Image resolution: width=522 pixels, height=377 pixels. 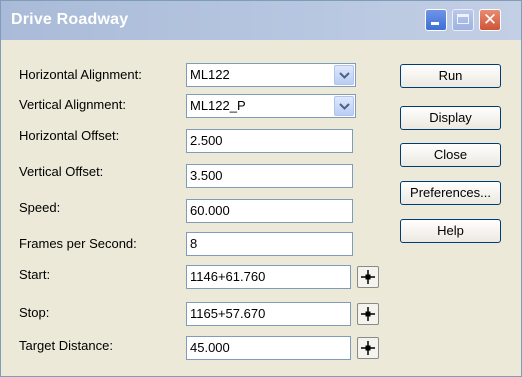 What do you see at coordinates (261, 20) in the screenshot?
I see `title-bar: Drive Roadway ✕` at bounding box center [261, 20].